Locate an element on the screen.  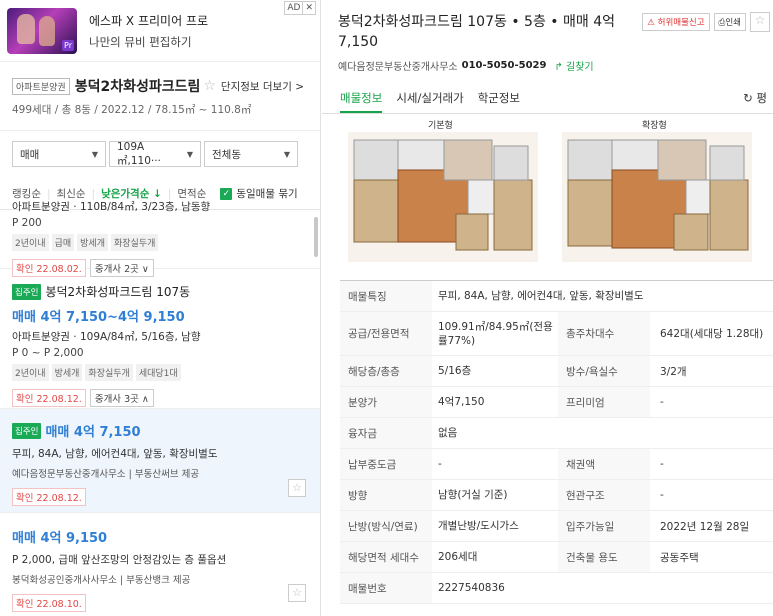
table-row: 분양가 4억7,150 프리미엄 - is located at coordinates (556, 402).